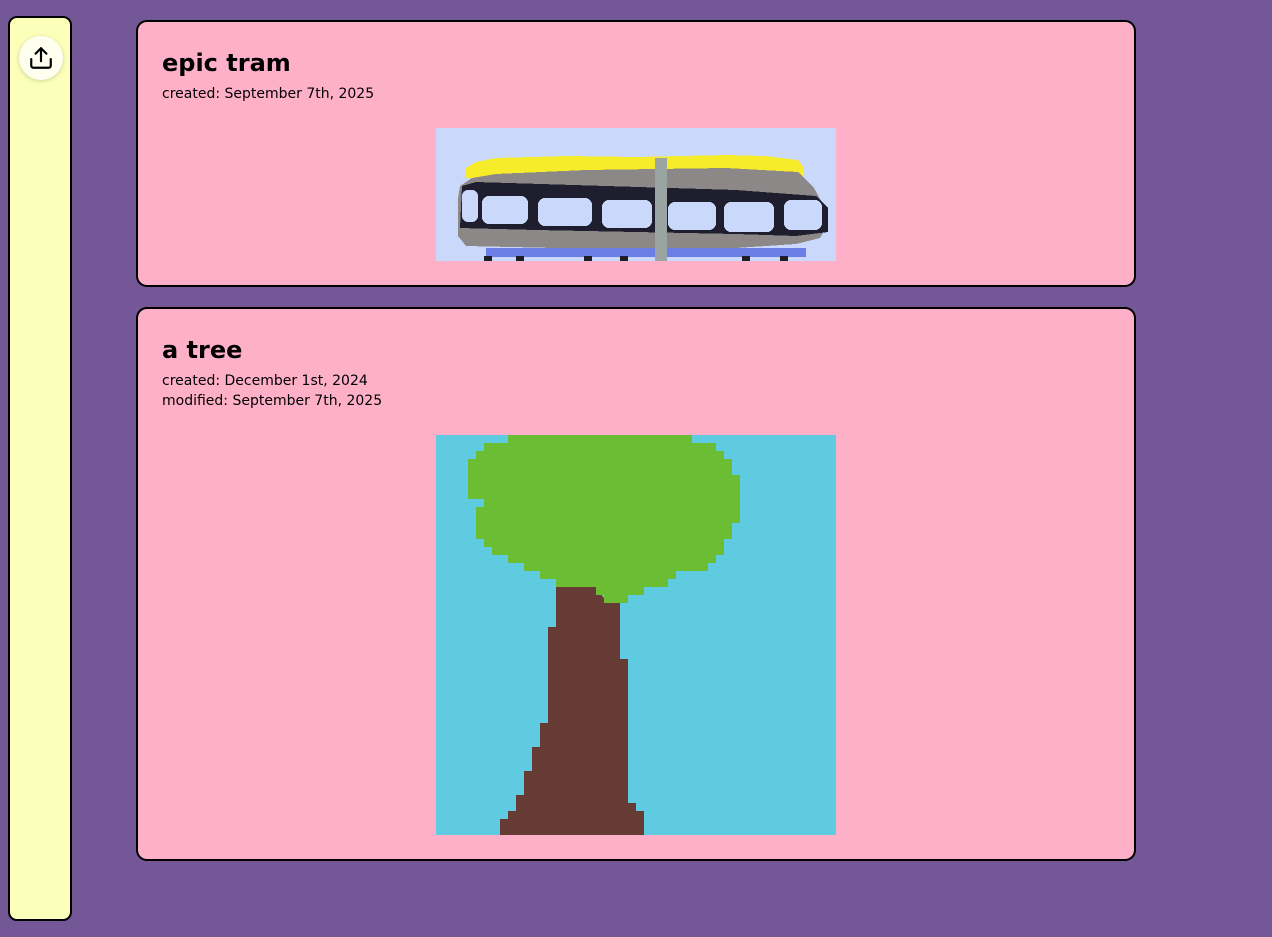  I want to click on upload-button, so click(41, 58).